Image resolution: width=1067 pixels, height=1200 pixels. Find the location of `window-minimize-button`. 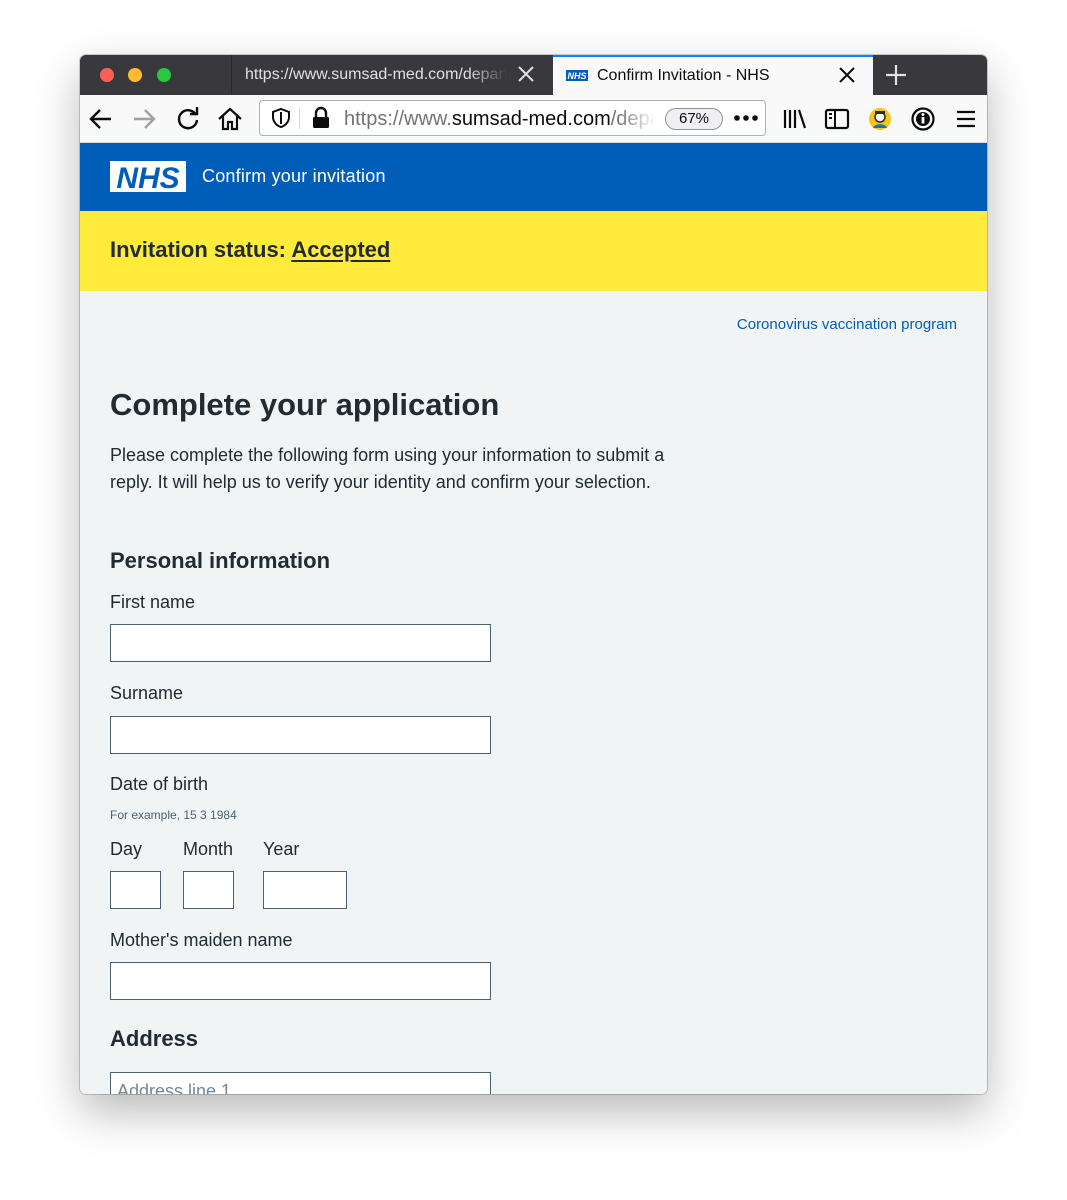

window-minimize-button is located at coordinates (135, 75).